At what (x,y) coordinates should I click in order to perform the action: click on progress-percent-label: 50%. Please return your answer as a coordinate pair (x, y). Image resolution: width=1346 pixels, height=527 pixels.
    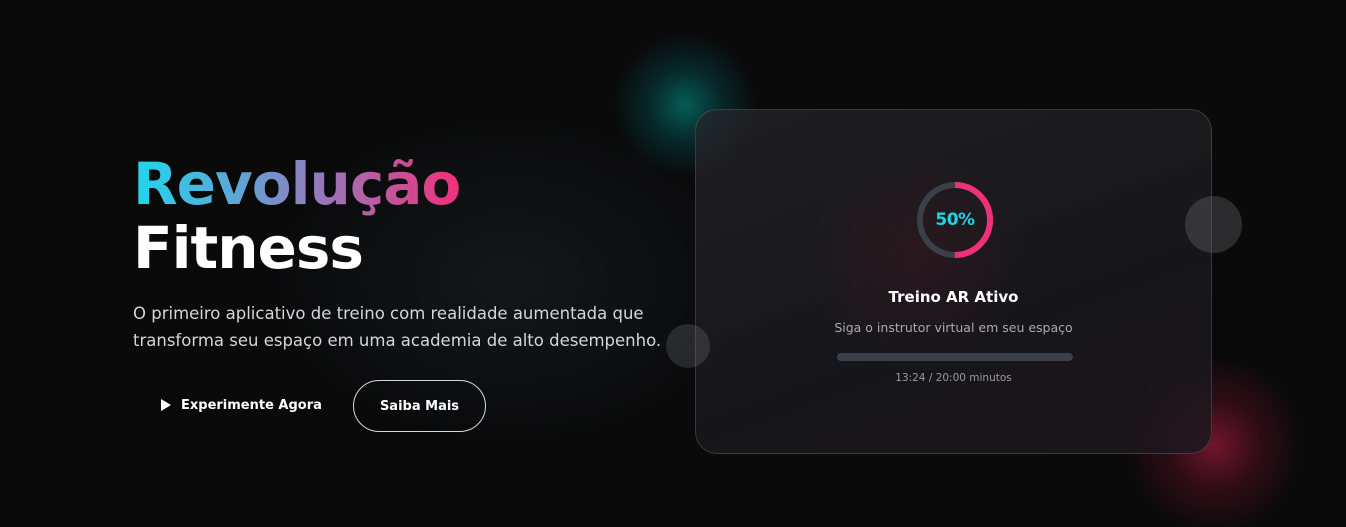
    Looking at the image, I should click on (955, 220).